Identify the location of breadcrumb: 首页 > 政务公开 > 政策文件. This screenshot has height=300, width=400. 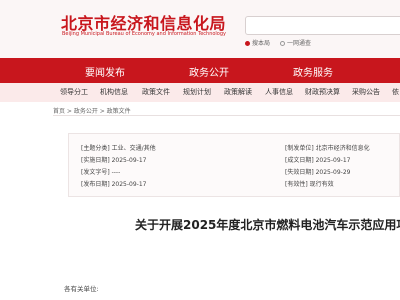
(92, 110).